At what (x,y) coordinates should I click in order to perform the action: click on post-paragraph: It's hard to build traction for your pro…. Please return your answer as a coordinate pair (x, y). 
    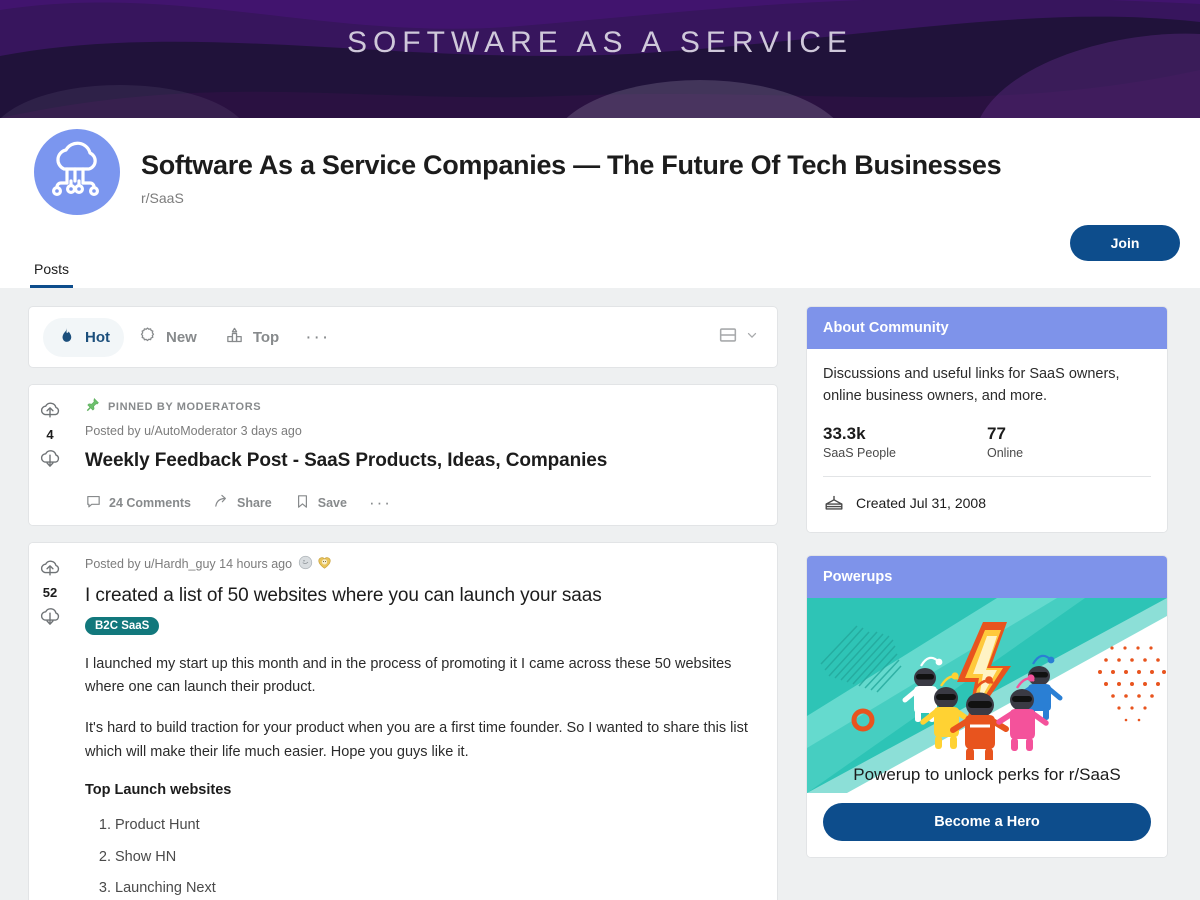
    Looking at the image, I should click on (416, 740).